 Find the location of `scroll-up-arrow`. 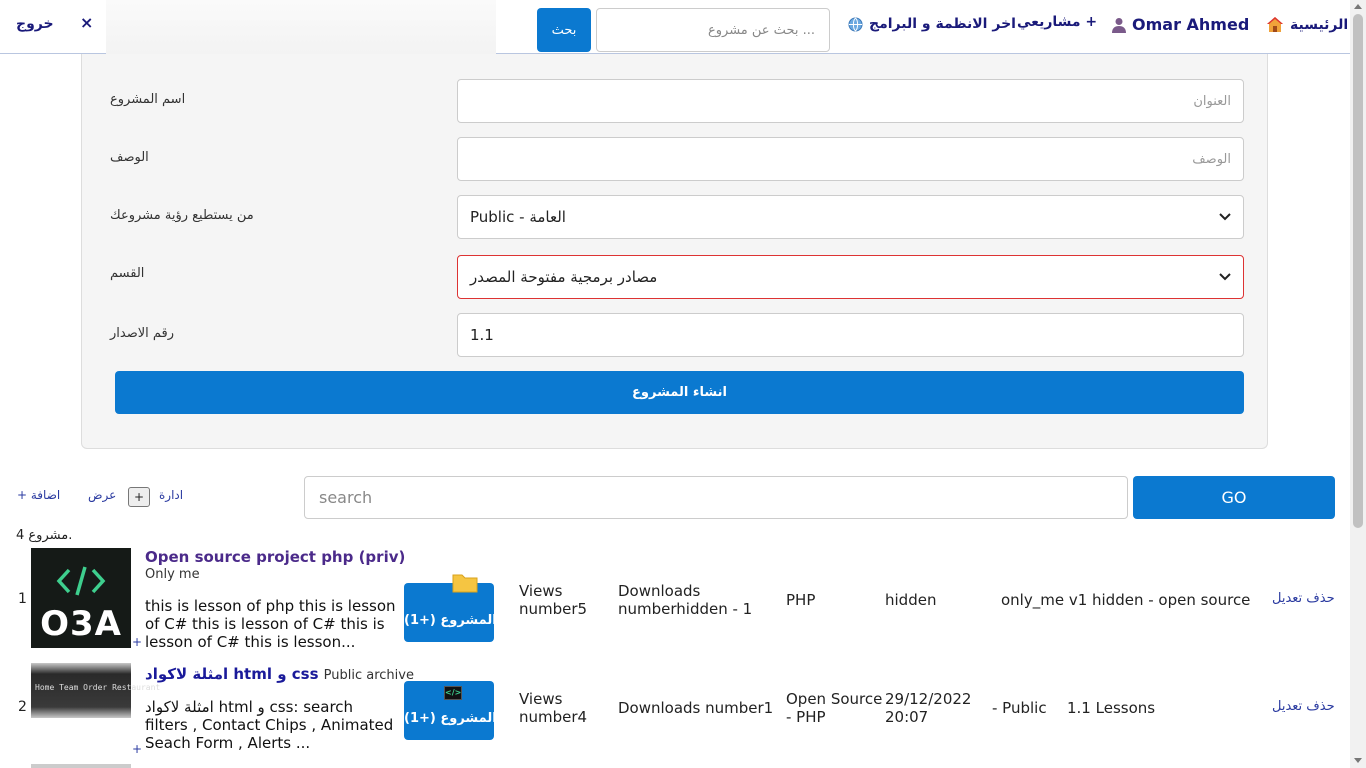

scroll-up-arrow is located at coordinates (1358, 6).